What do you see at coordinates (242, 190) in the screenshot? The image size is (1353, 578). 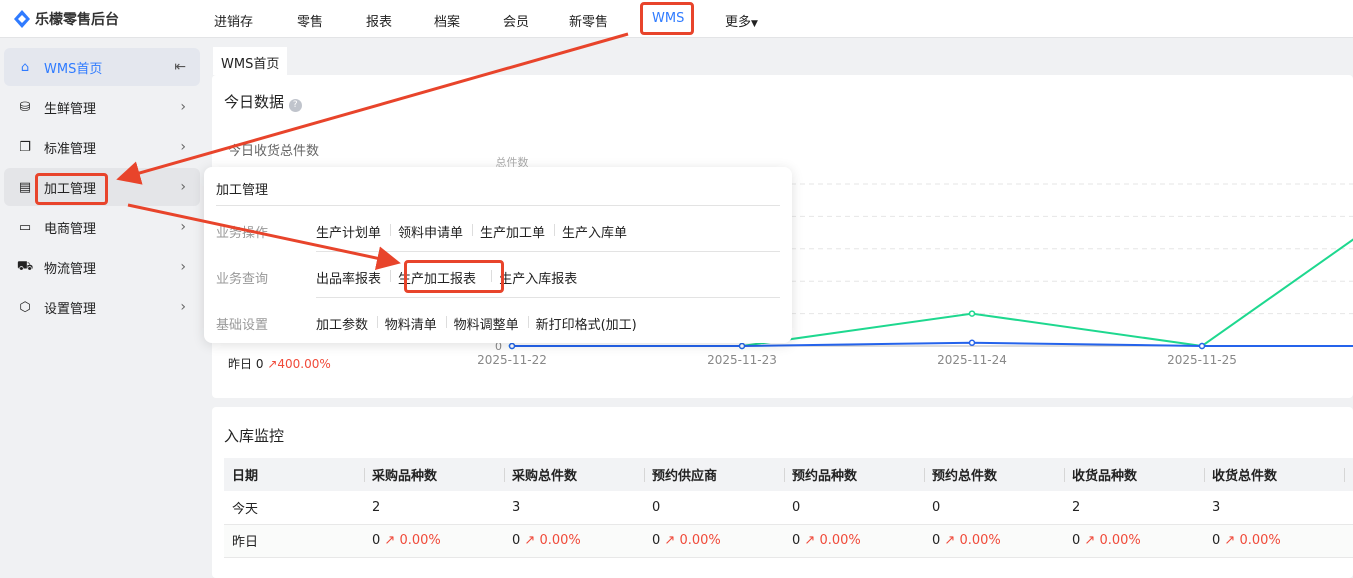 I see `popup-title: 加工管理` at bounding box center [242, 190].